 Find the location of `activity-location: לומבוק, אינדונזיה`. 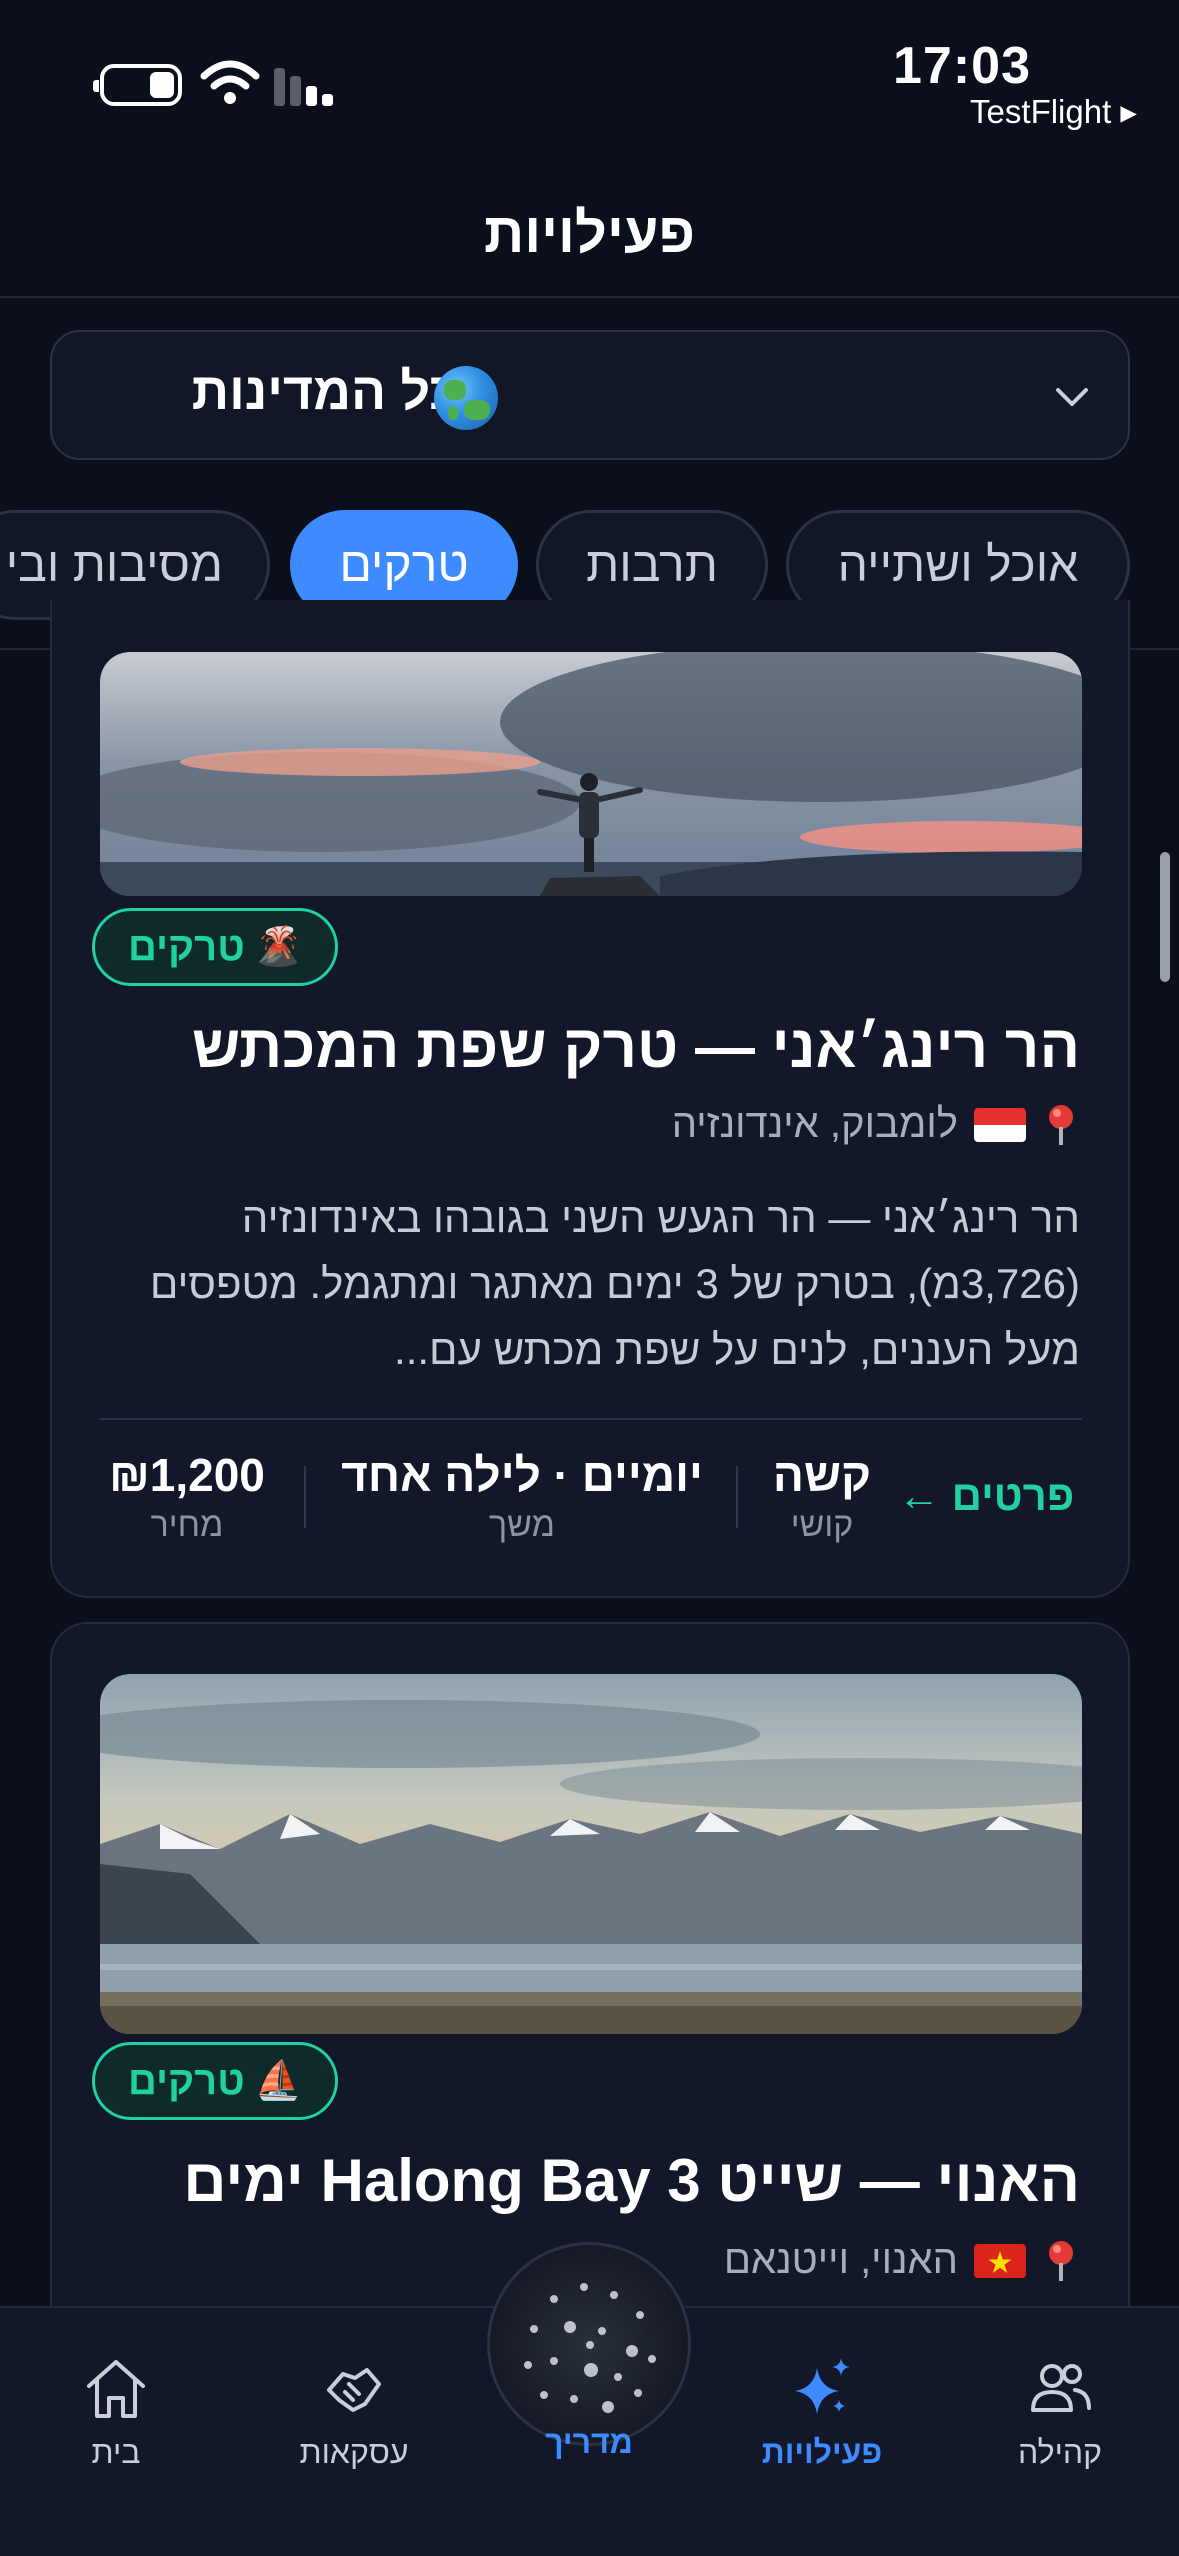

activity-location: לומבוק, אינדונזיה is located at coordinates (876, 1124).